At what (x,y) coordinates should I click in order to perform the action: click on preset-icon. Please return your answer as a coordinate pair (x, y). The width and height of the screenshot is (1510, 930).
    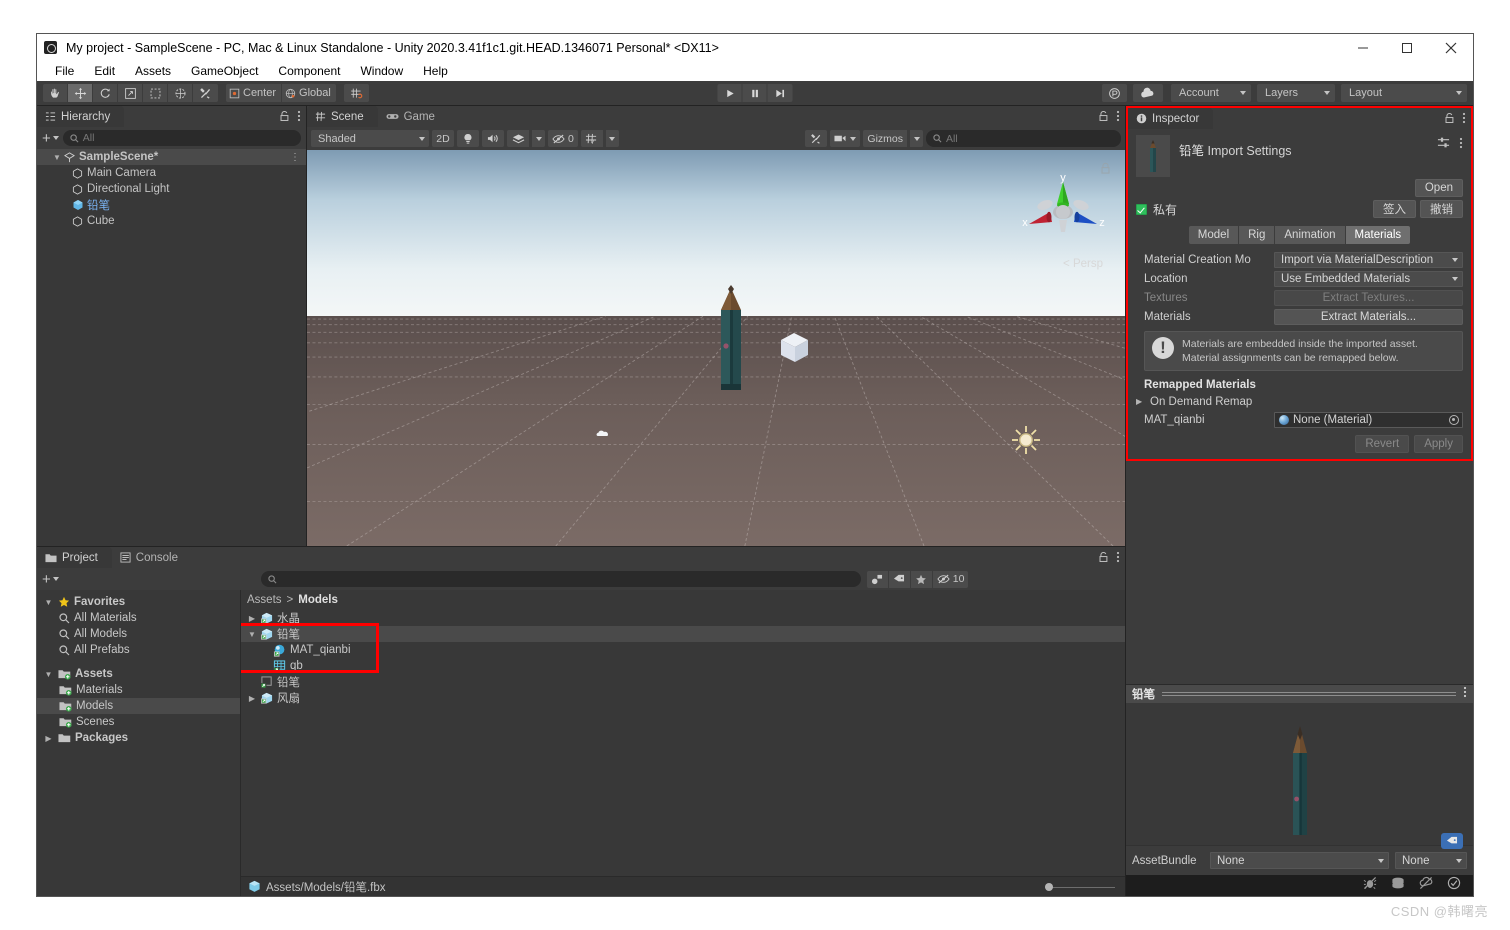
    Looking at the image, I should click on (1443, 145).